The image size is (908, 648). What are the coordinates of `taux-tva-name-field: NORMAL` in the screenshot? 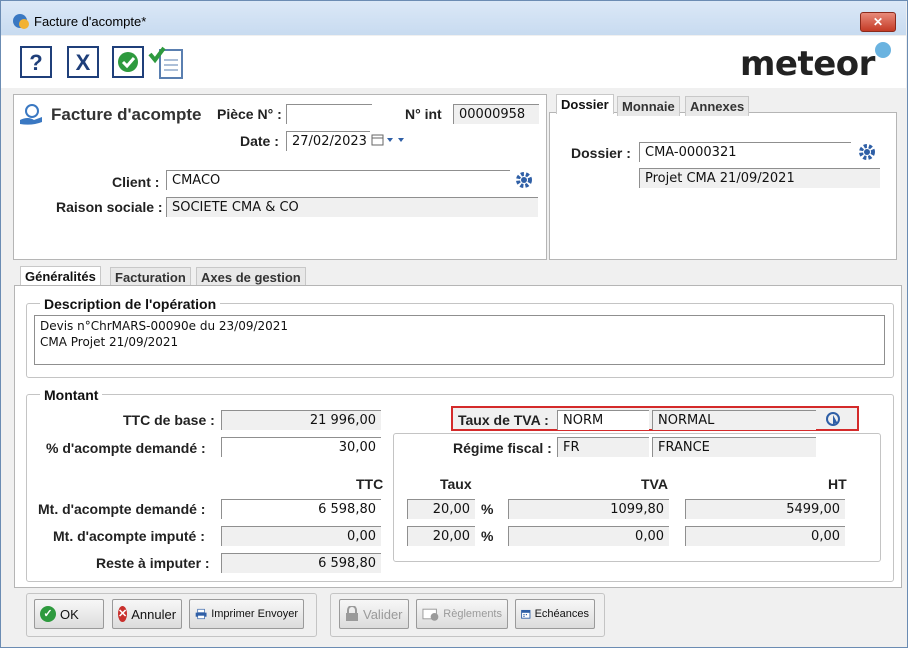 It's located at (734, 420).